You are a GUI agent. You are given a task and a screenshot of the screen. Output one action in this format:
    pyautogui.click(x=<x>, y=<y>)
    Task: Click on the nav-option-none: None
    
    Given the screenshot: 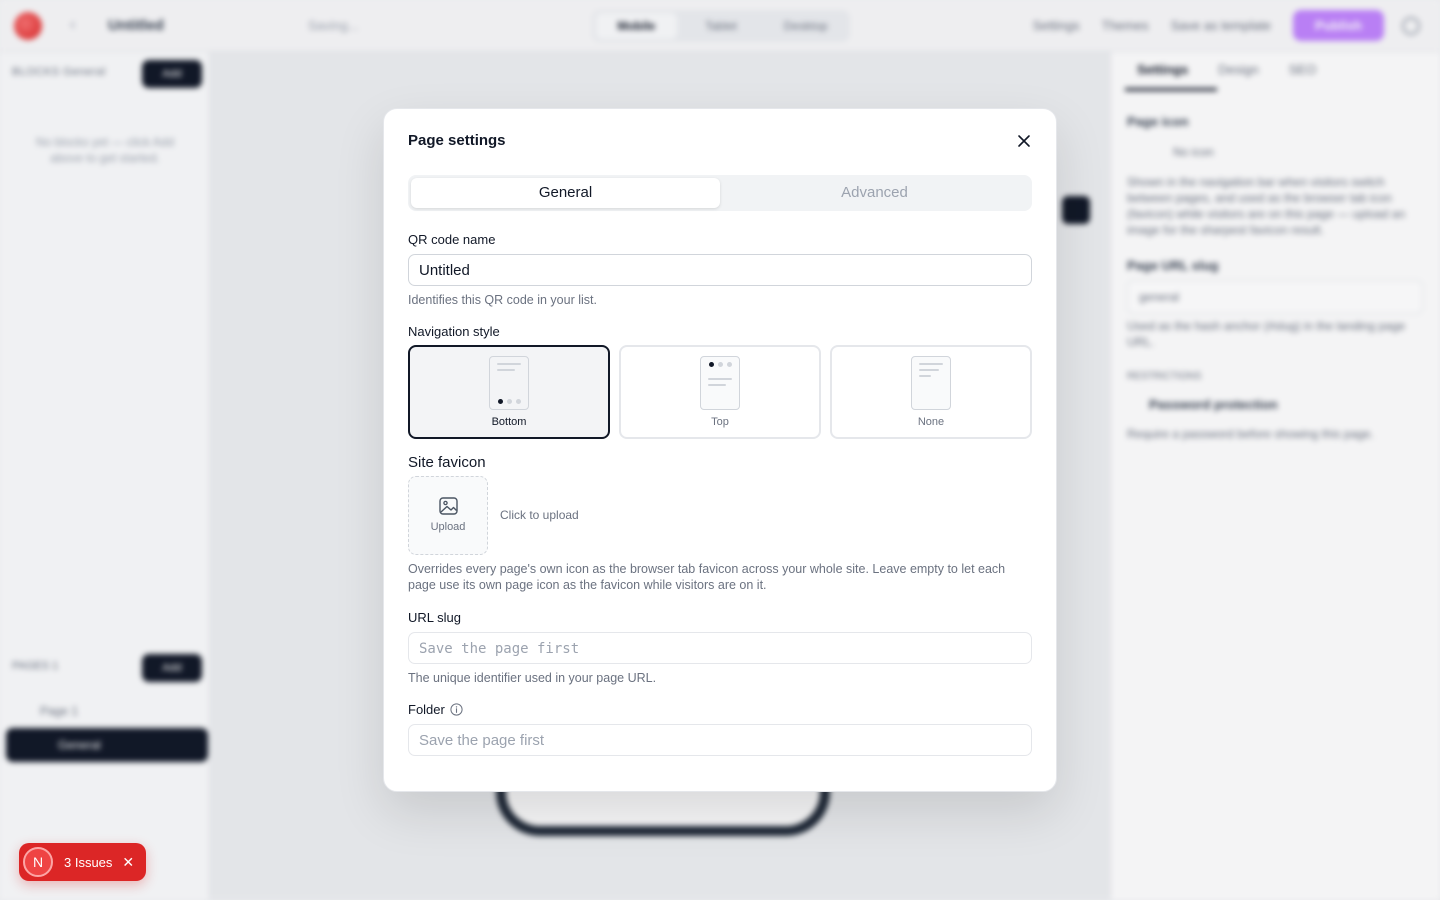 What is the action you would take?
    pyautogui.click(x=931, y=392)
    